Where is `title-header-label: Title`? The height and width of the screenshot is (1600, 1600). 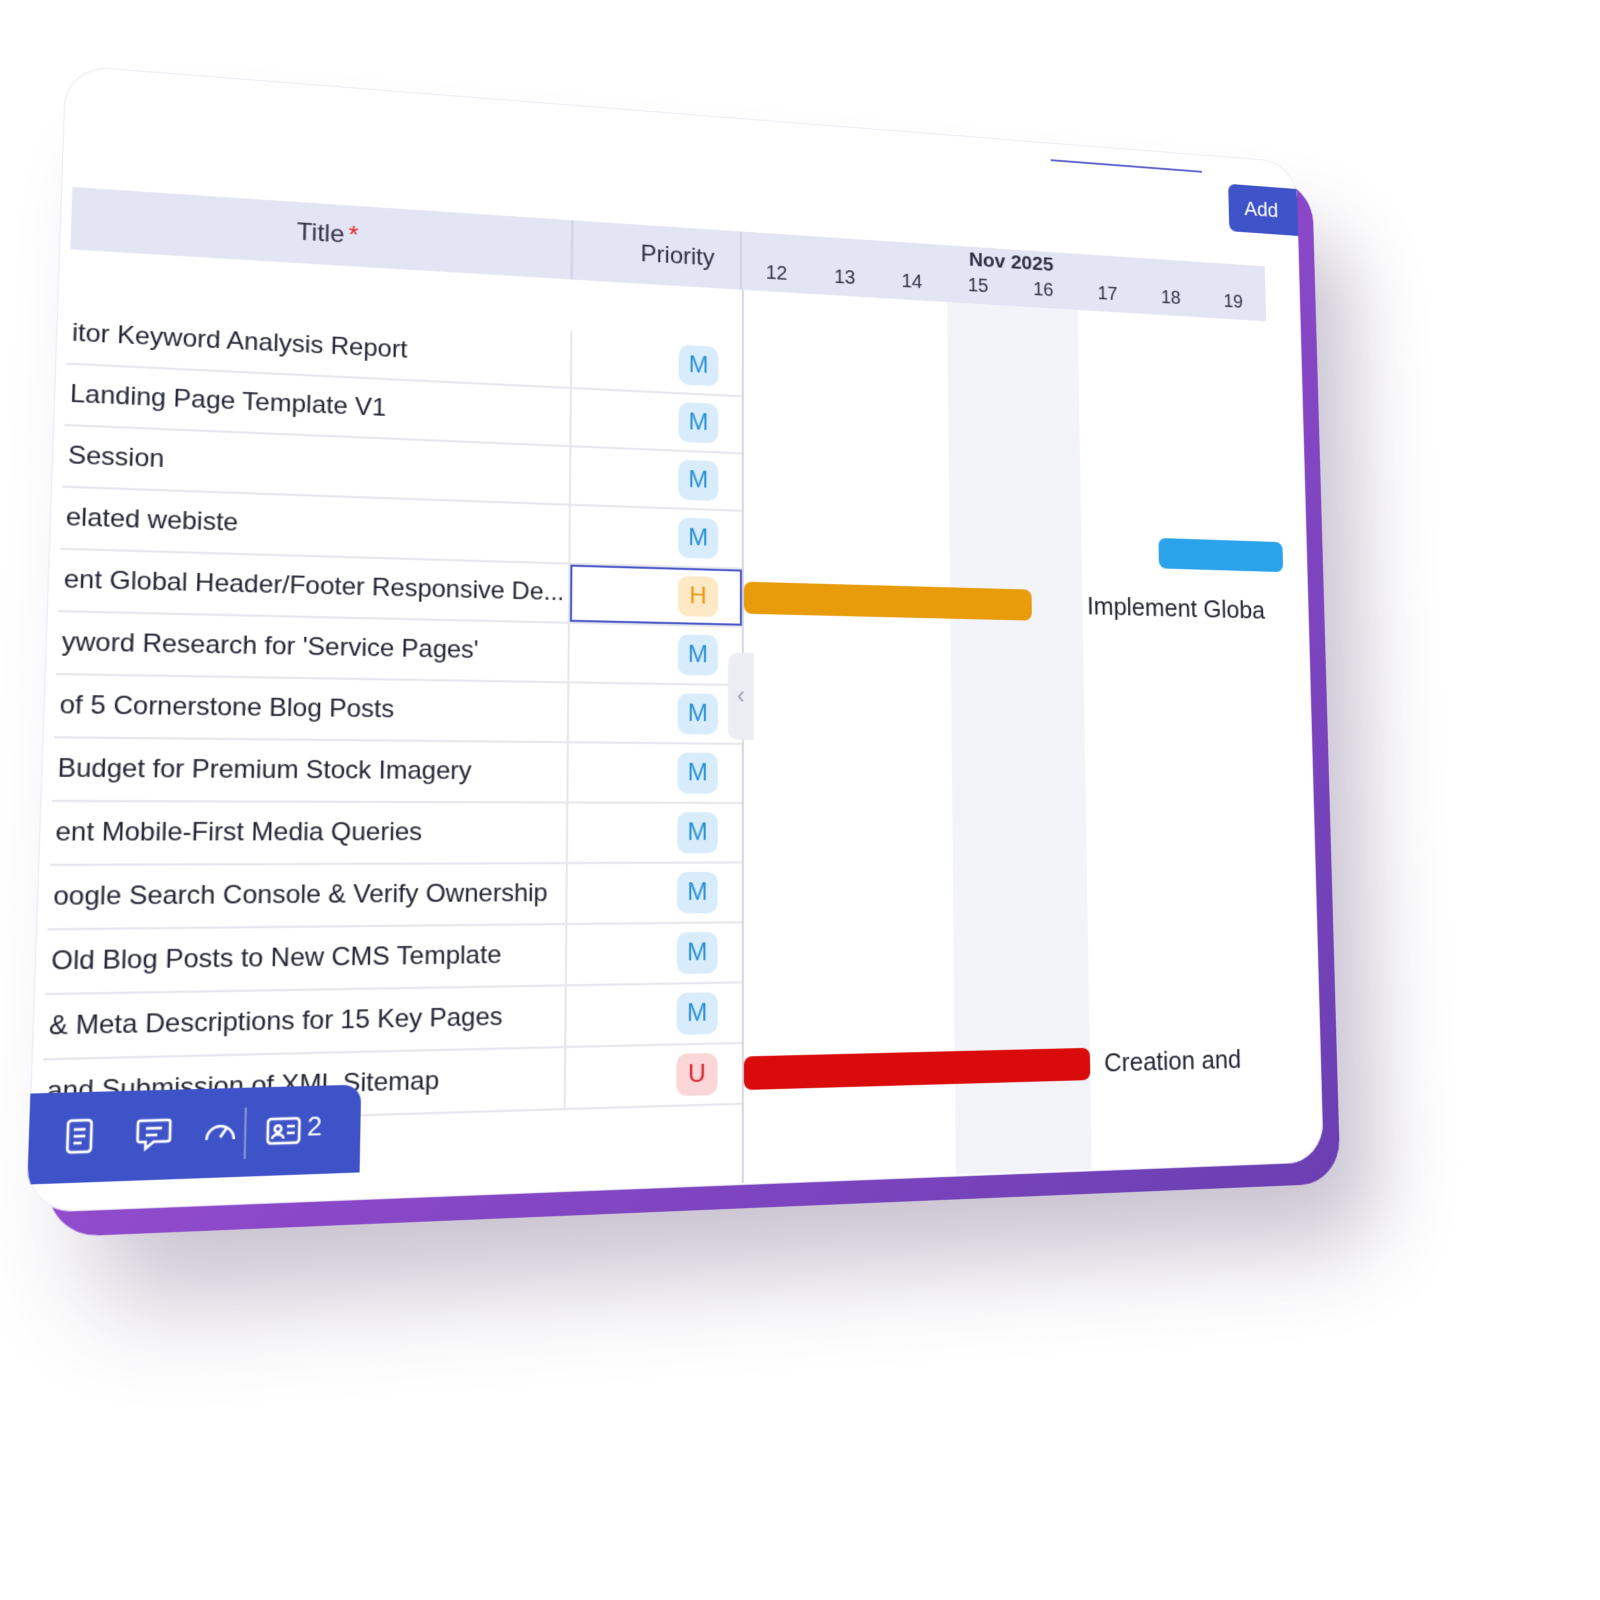
title-header-label: Title is located at coordinates (321, 233).